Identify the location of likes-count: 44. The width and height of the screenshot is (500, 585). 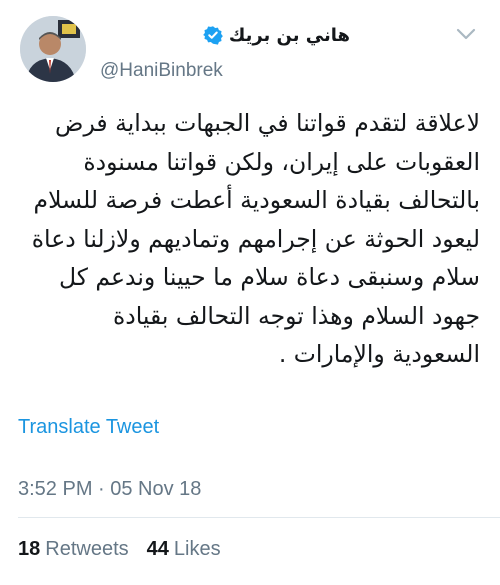
(157, 549).